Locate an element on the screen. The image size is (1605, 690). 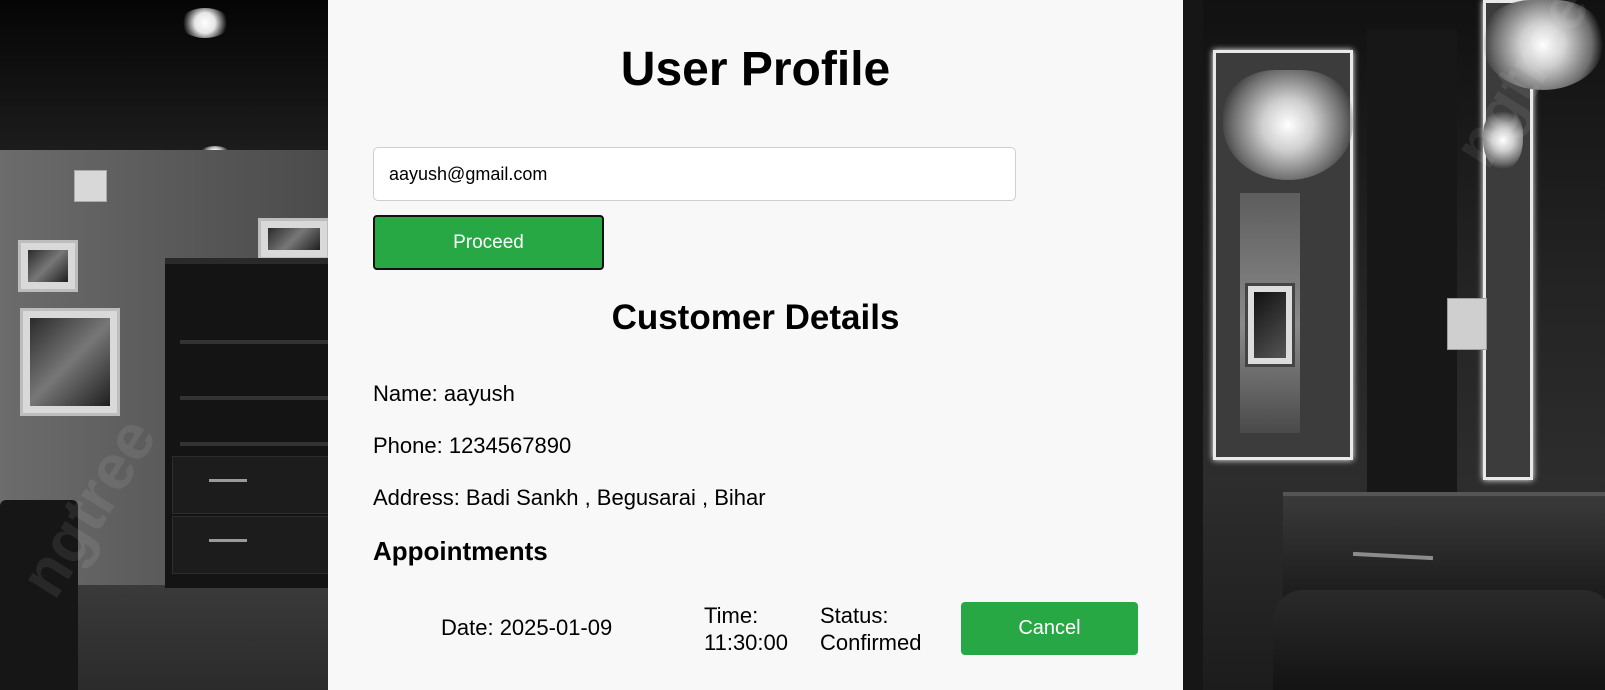
email-input is located at coordinates (694, 174).